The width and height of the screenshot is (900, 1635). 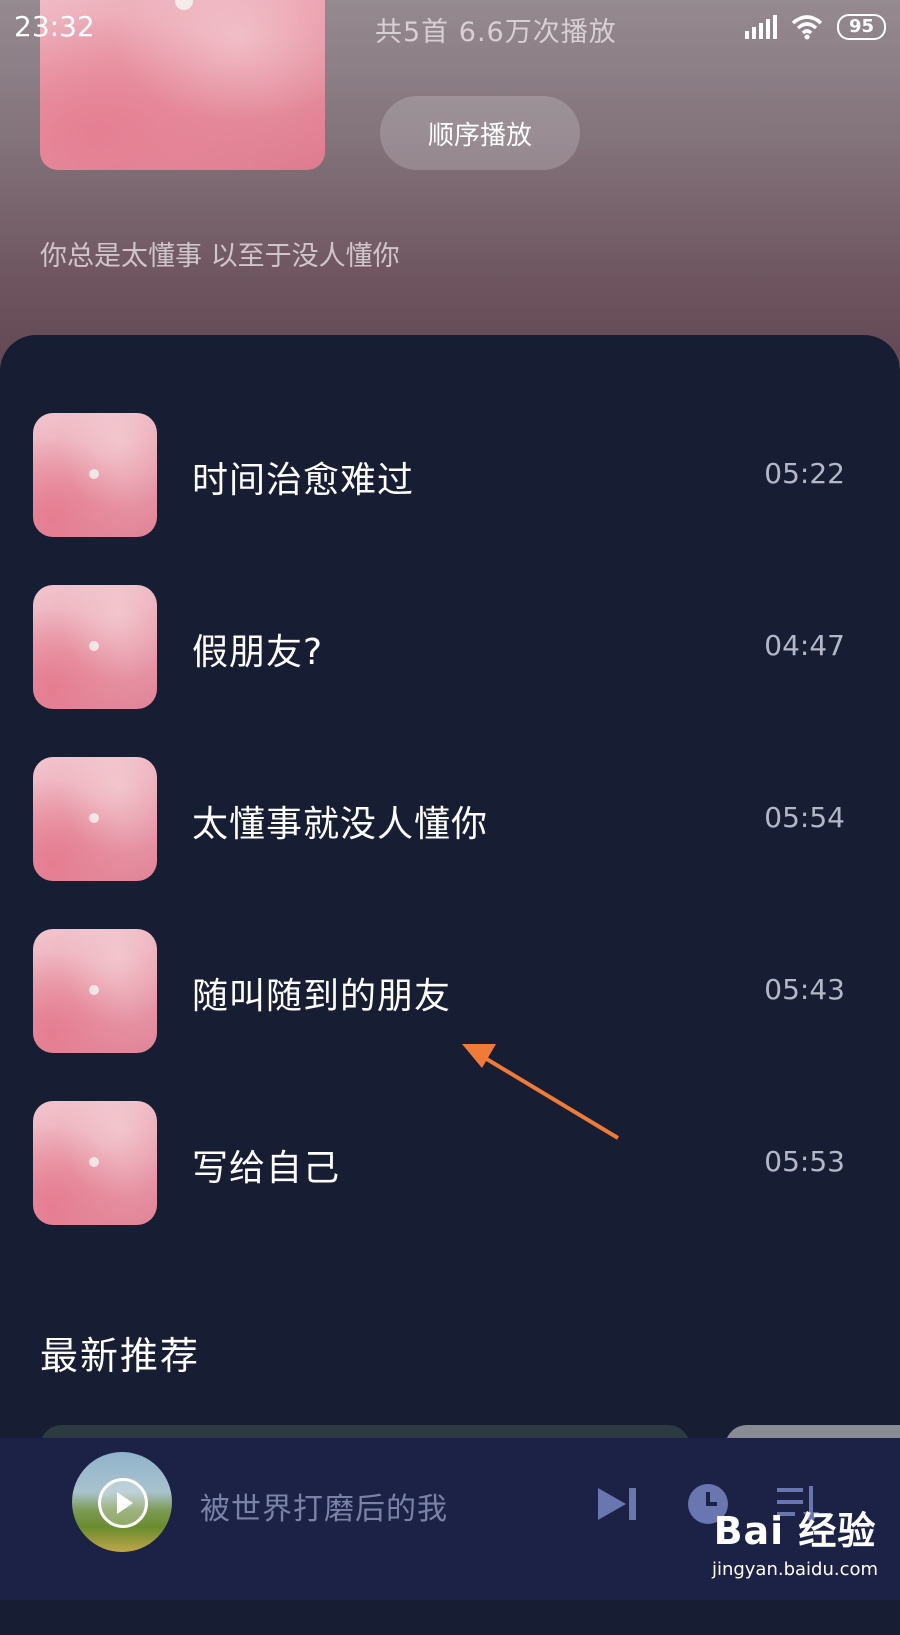 What do you see at coordinates (450, 648) in the screenshot?
I see `song-row: 假朋友? 04:47` at bounding box center [450, 648].